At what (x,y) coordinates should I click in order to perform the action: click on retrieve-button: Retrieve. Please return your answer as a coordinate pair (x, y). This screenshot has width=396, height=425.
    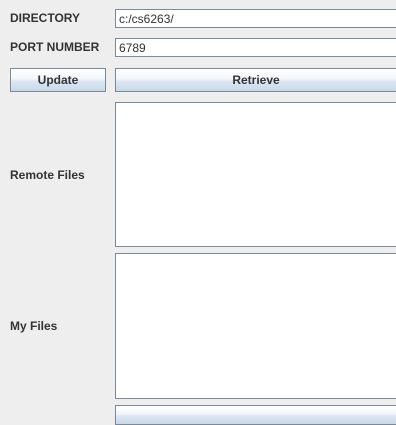
    Looking at the image, I should click on (255, 80).